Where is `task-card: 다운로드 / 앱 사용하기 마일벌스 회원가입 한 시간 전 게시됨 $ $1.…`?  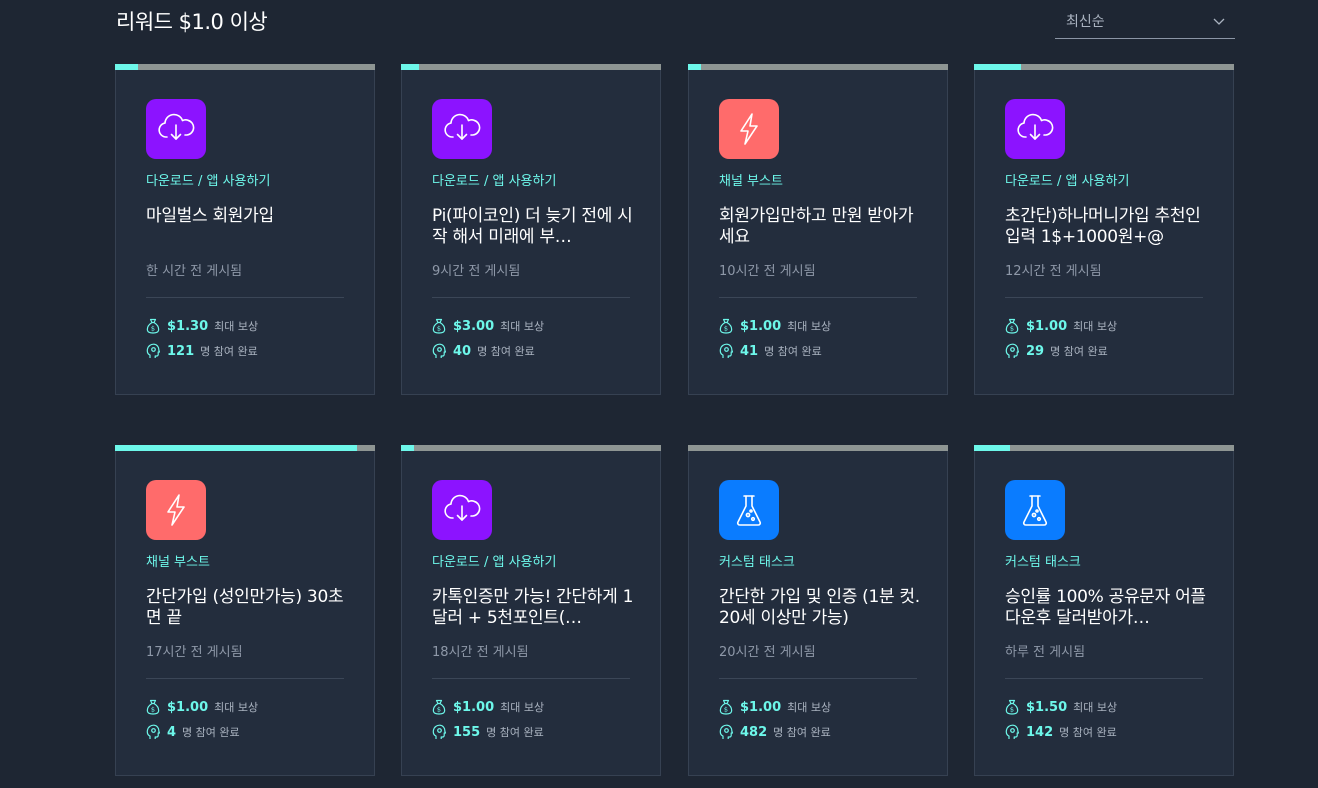 task-card: 다운로드 / 앱 사용하기 마일벌스 회원가입 한 시간 전 게시됨 $ $1.… is located at coordinates (245, 229).